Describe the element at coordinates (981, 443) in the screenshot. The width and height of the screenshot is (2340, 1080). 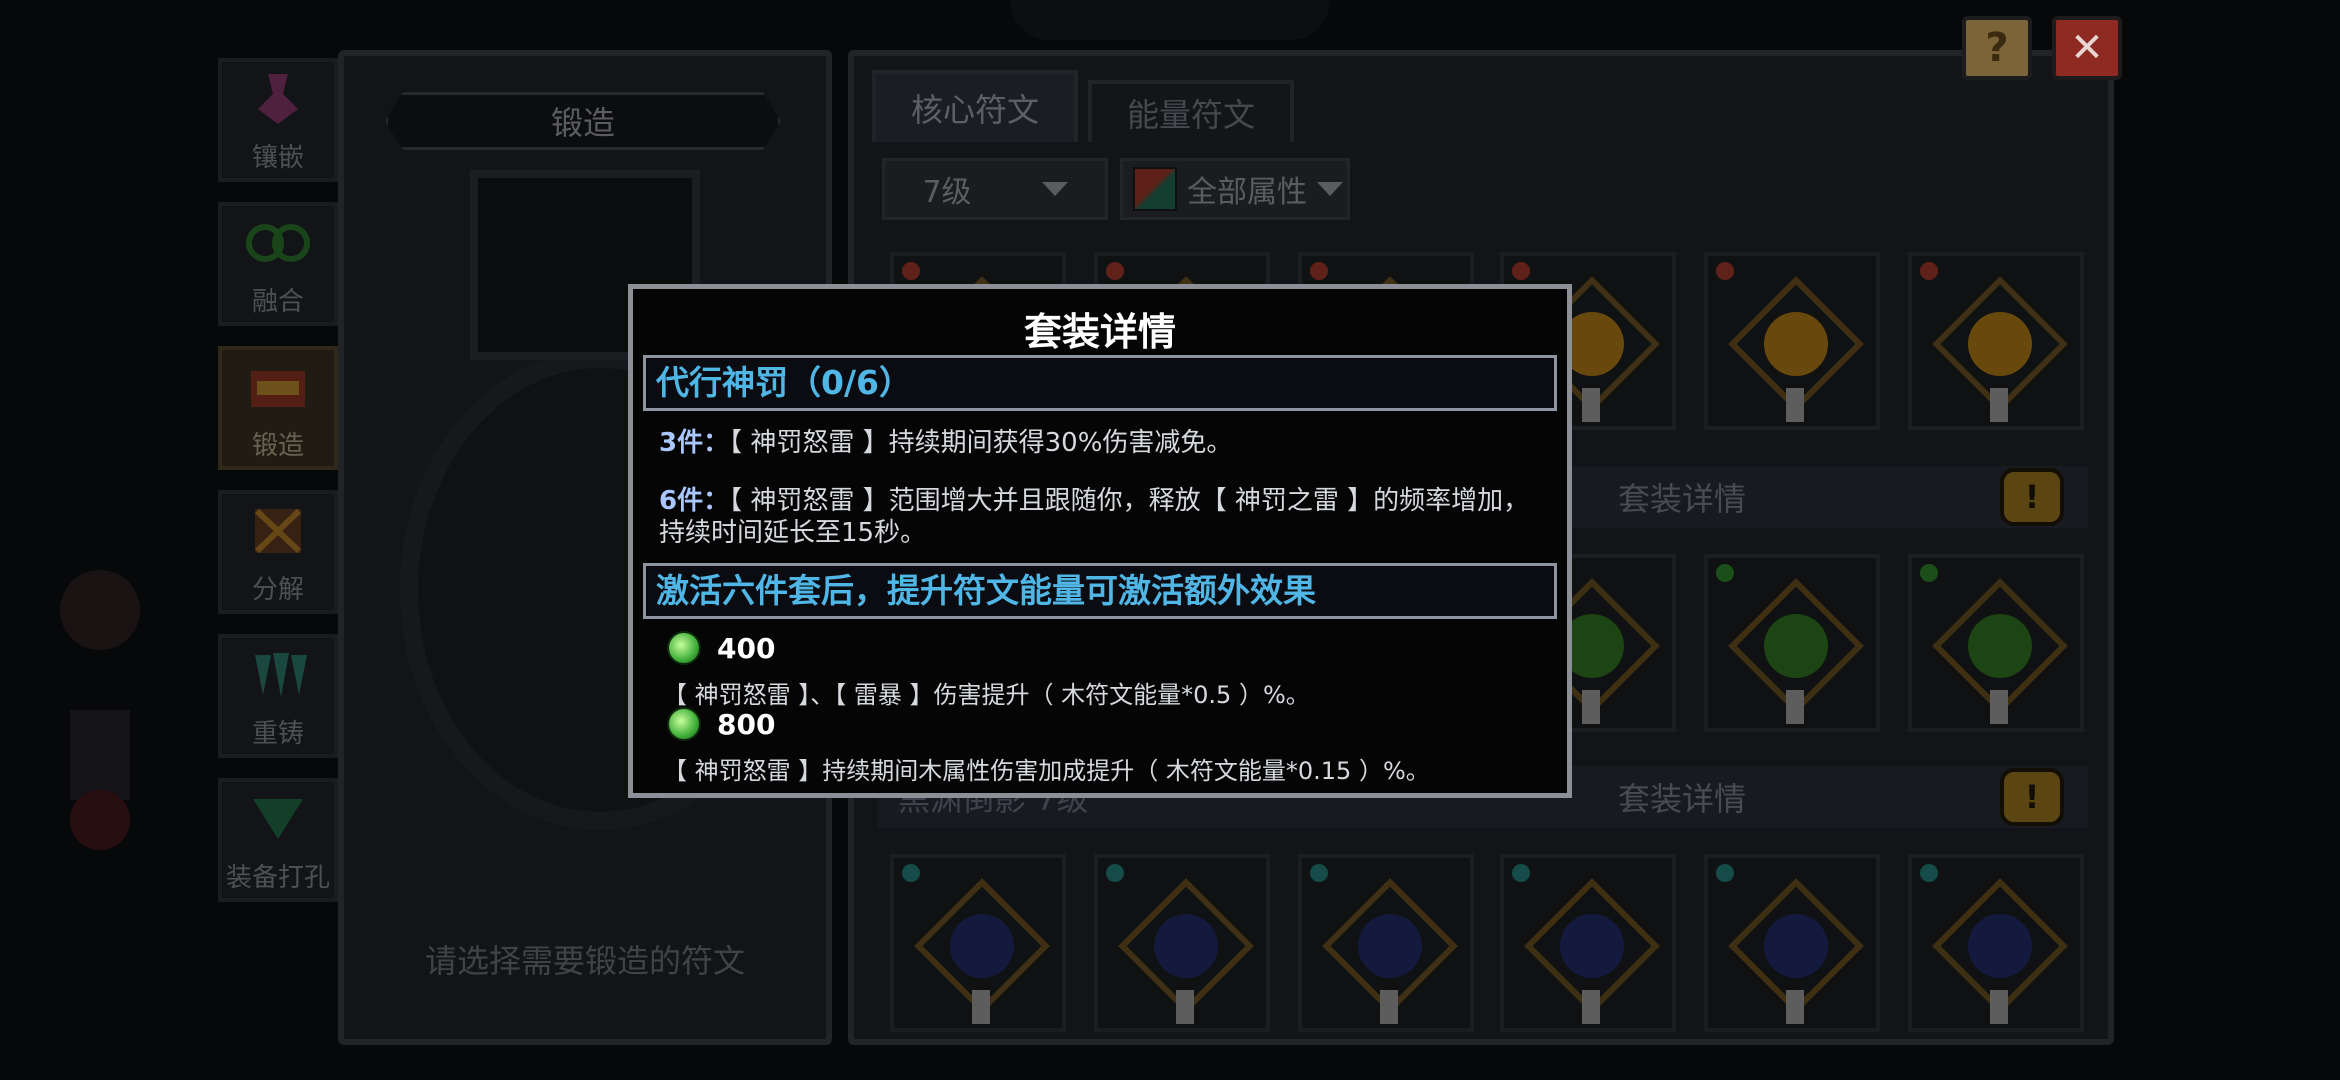
I see `effect-text: 【 神罚怒雷 】持续期间获得30%伤害减免。` at that location.